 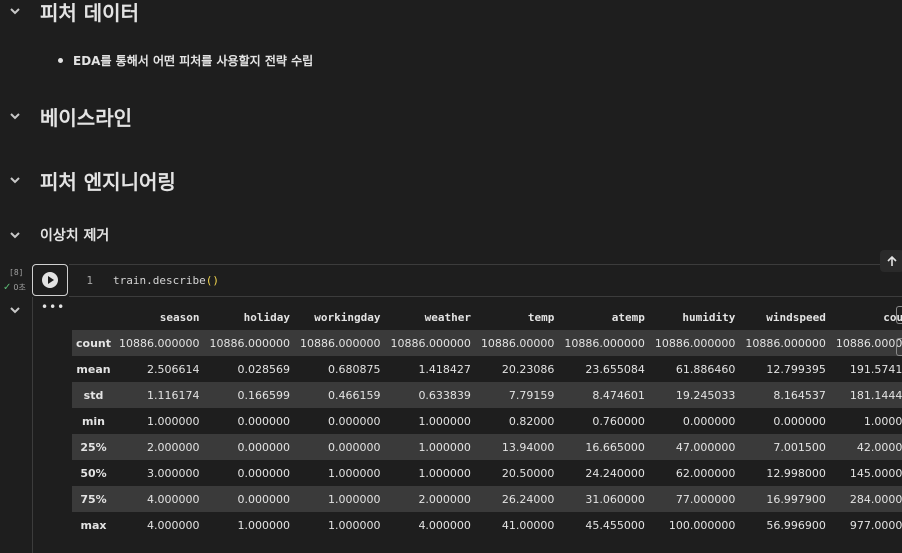 What do you see at coordinates (53, 307) in the screenshot?
I see `output-menu-button: •••` at bounding box center [53, 307].